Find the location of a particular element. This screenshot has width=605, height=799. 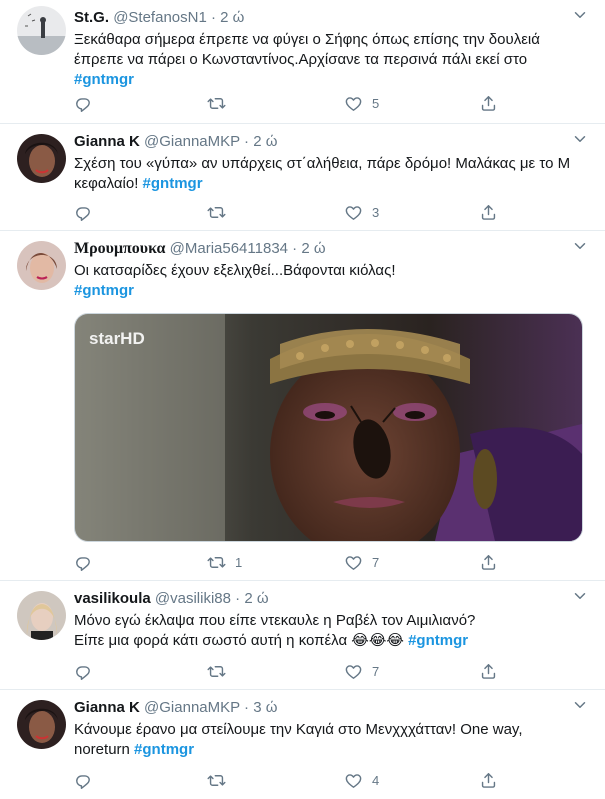

like-button: 4 is located at coordinates (361, 780).